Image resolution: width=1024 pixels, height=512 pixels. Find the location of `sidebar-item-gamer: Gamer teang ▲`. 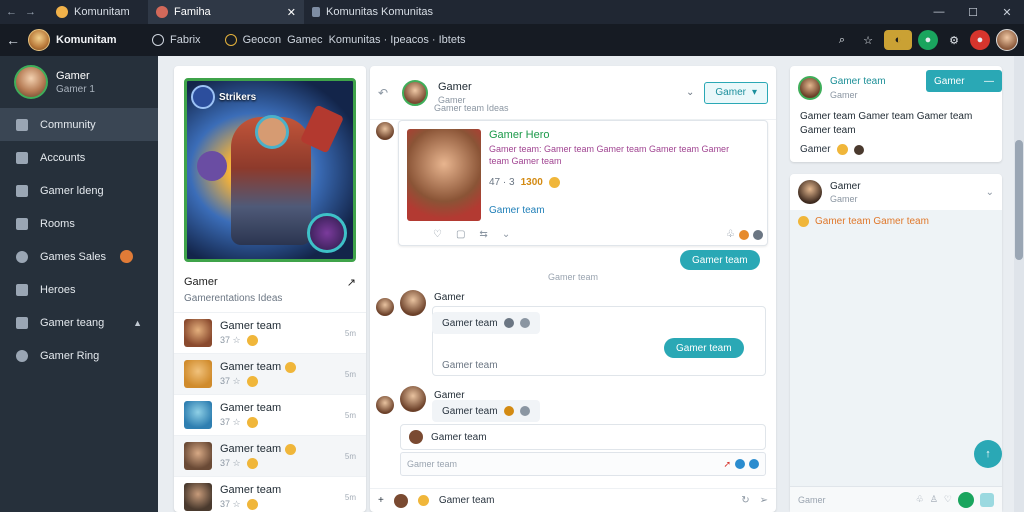

sidebar-item-gamer: Gamer teang ▲ is located at coordinates (79, 322).